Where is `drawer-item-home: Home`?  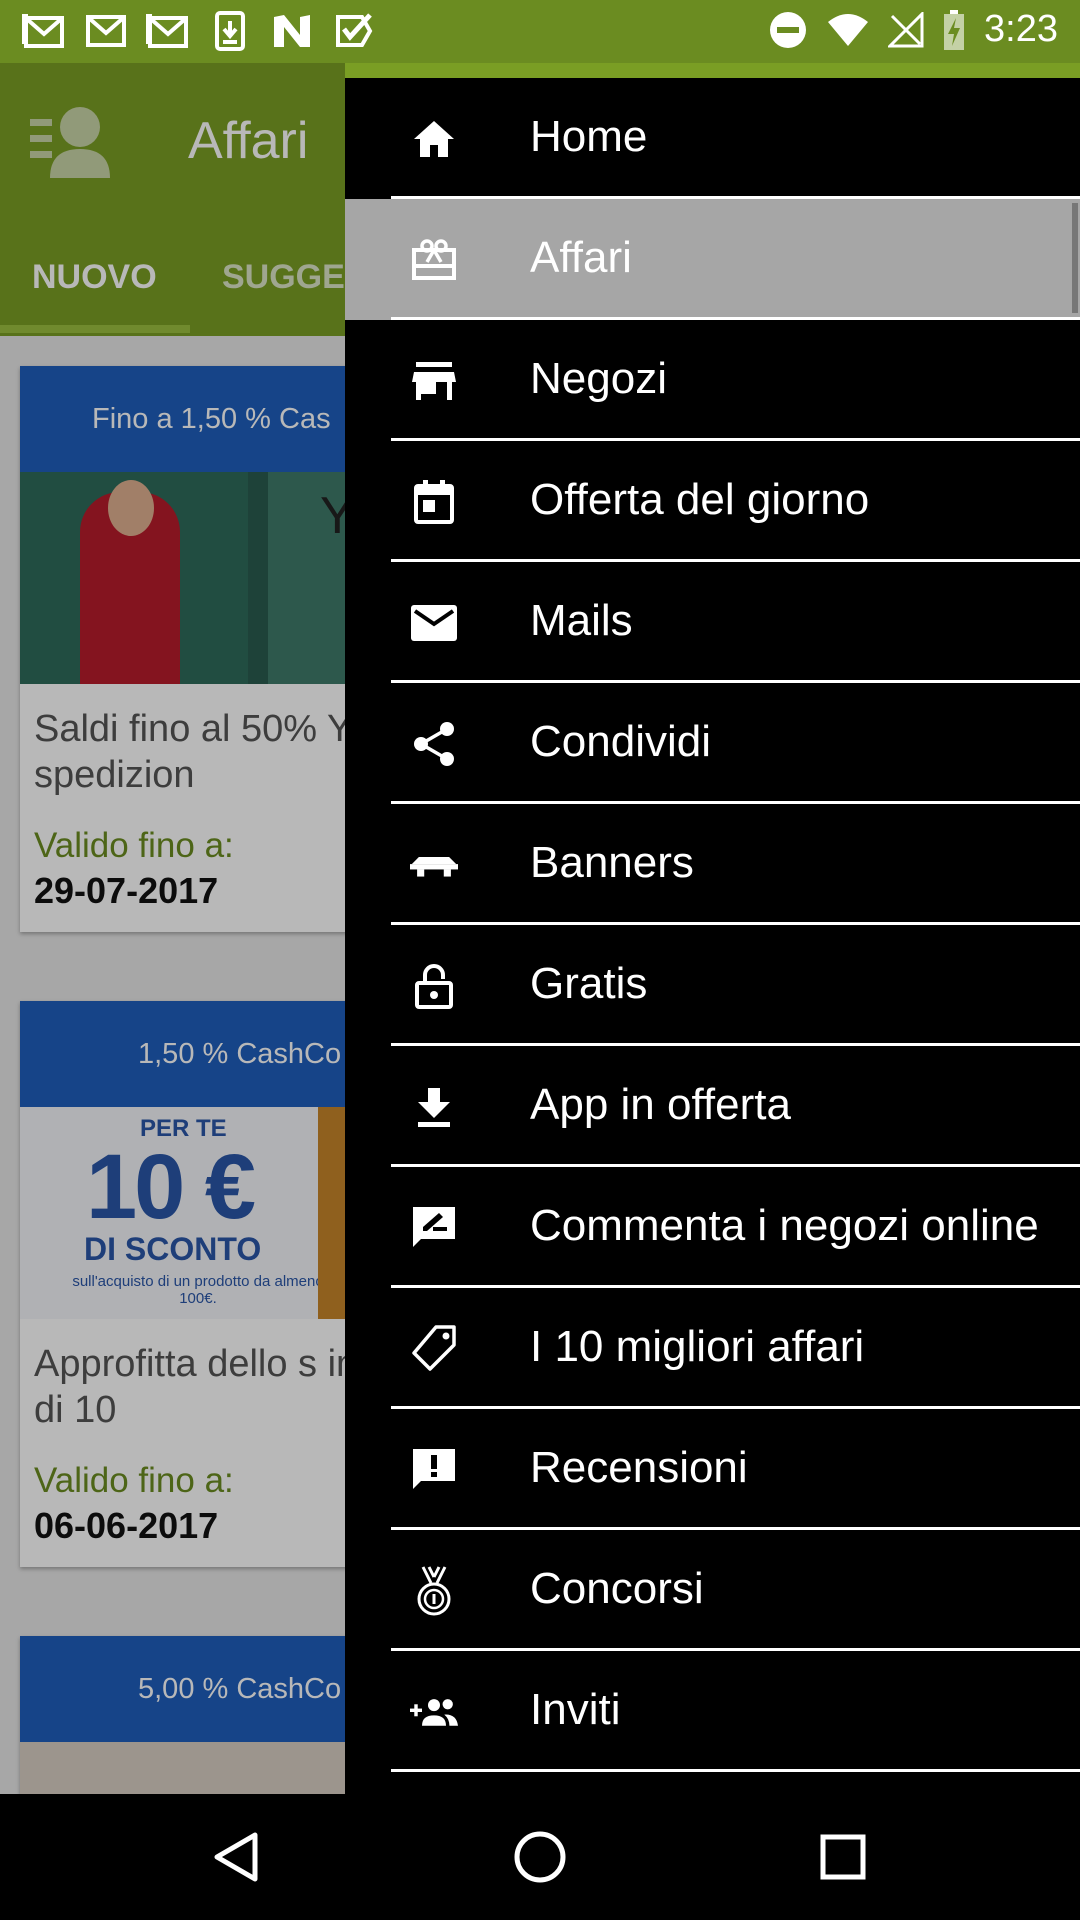
drawer-item-home: Home is located at coordinates (712, 138).